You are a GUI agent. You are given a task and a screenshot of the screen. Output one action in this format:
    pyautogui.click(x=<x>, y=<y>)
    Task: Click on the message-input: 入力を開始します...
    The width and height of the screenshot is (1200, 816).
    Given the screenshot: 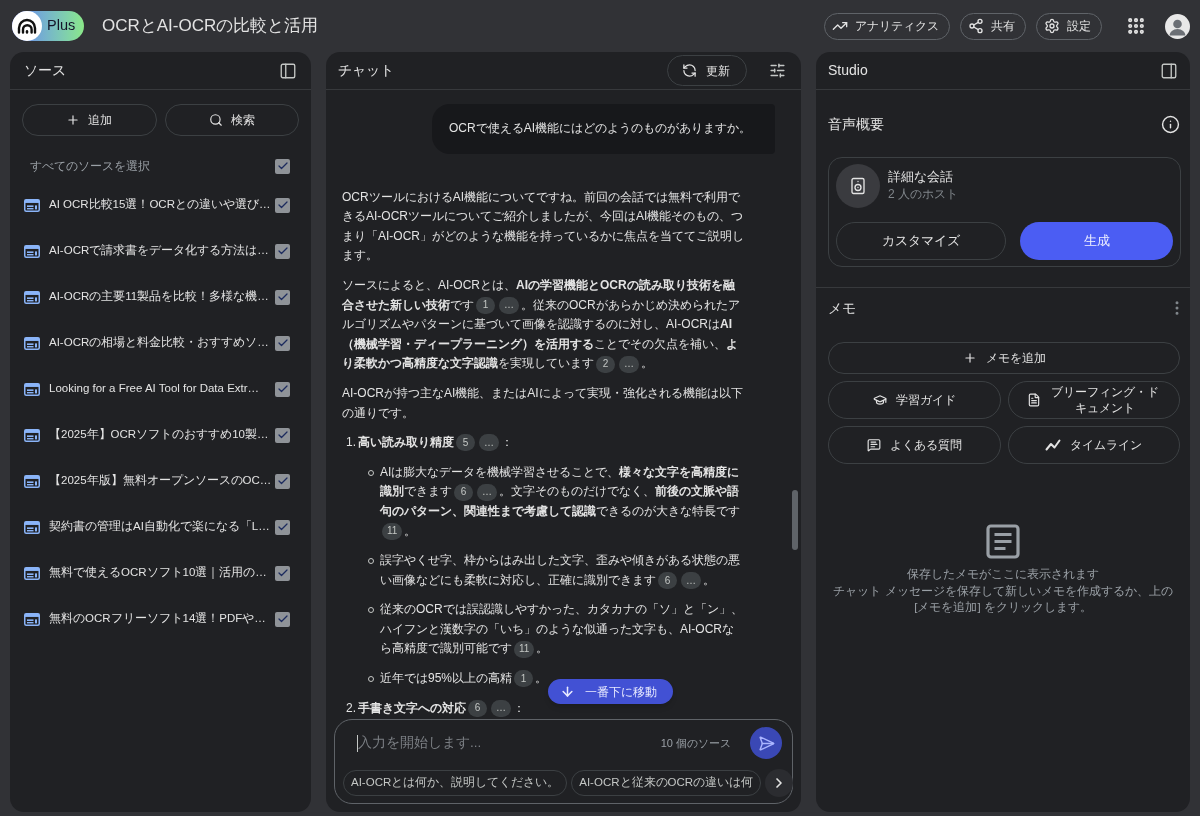 What is the action you would take?
    pyautogui.click(x=509, y=743)
    